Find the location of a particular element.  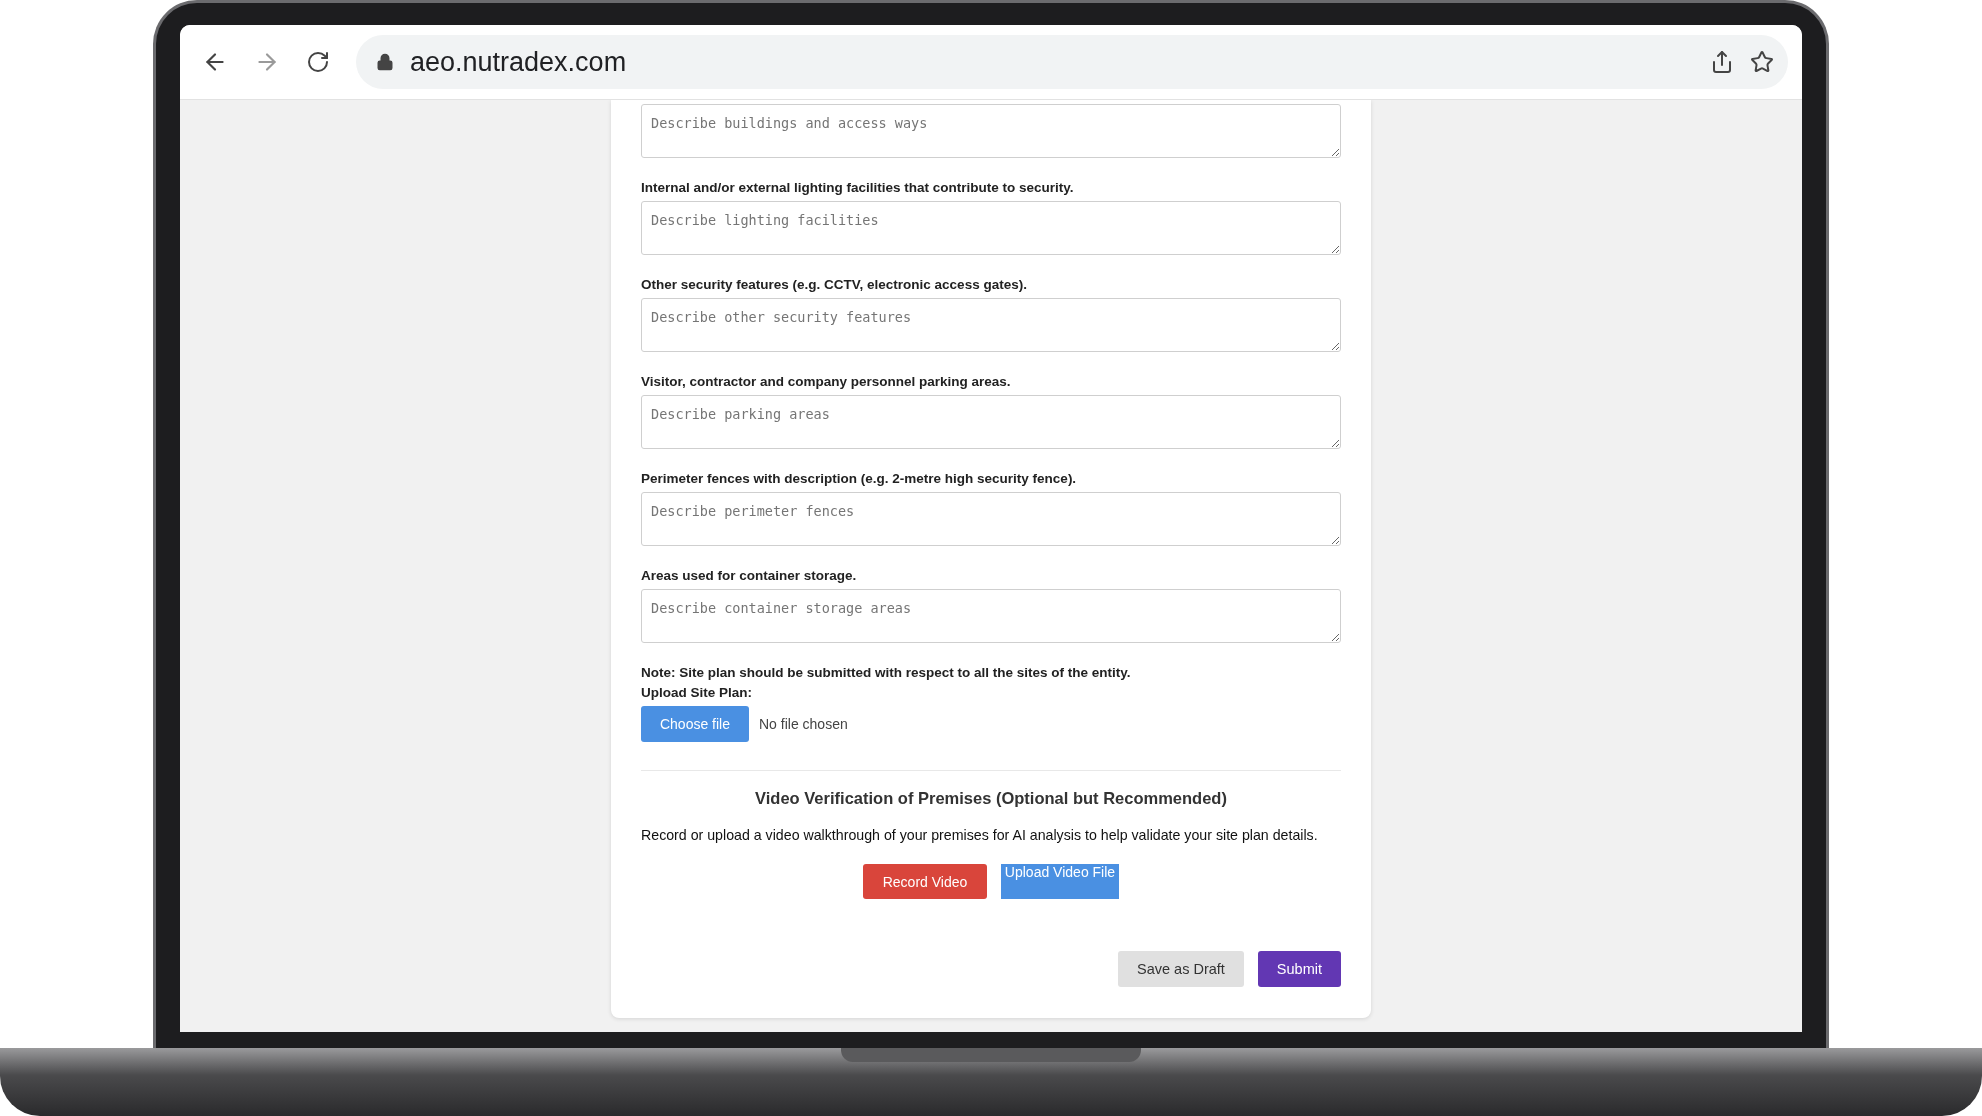

field-label: Areas used for container storage. is located at coordinates (749, 575).